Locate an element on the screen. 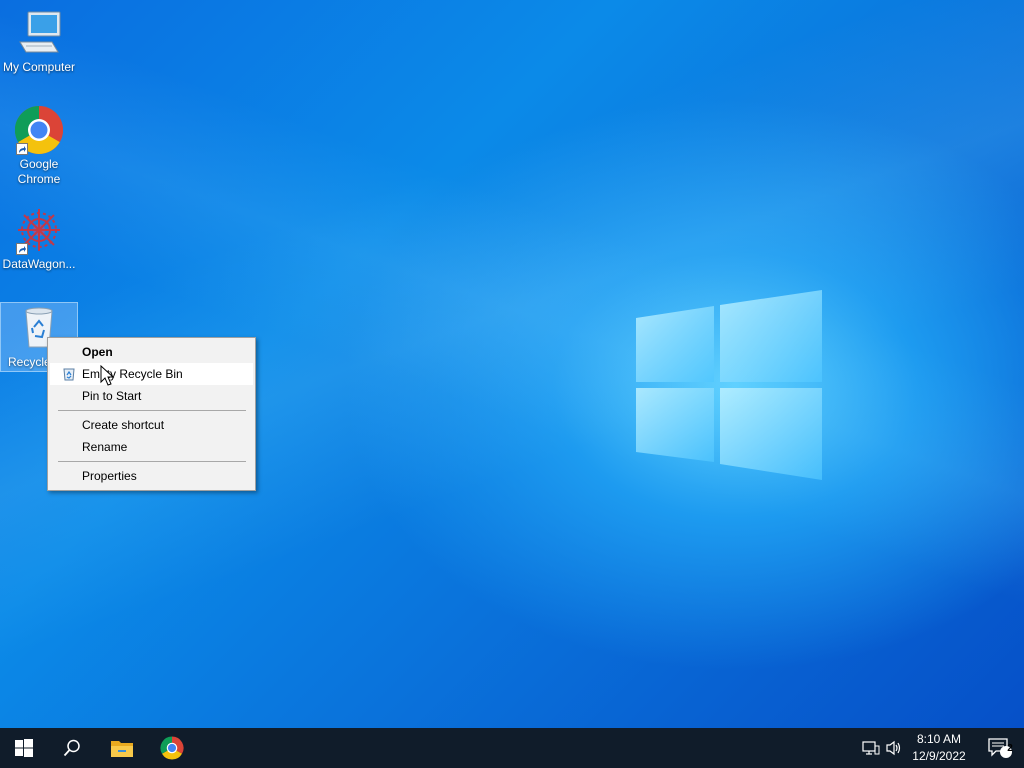  clock-time: 8:10 AM is located at coordinates (939, 739).